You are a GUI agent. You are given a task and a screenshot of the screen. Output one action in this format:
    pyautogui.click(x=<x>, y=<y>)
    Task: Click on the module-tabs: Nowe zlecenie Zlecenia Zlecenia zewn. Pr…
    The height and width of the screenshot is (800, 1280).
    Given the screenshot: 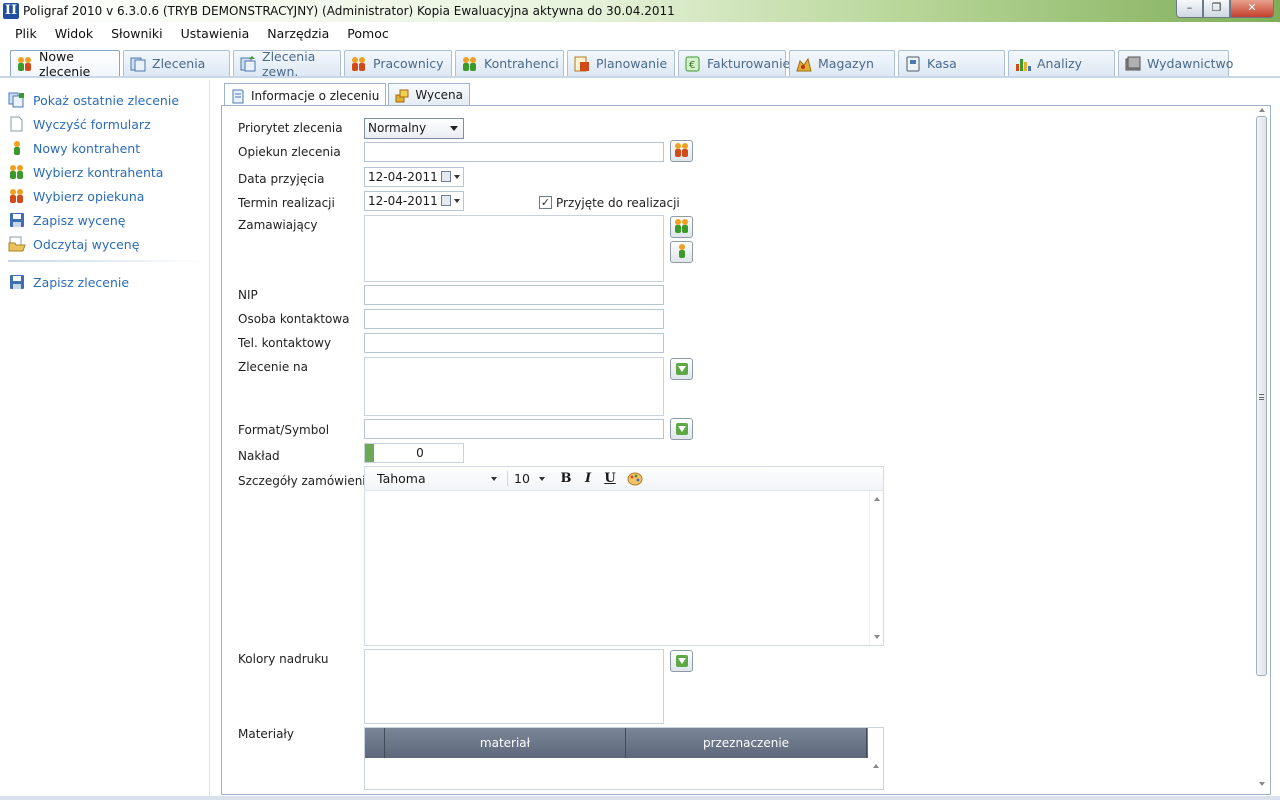 What is the action you would take?
    pyautogui.click(x=622, y=64)
    